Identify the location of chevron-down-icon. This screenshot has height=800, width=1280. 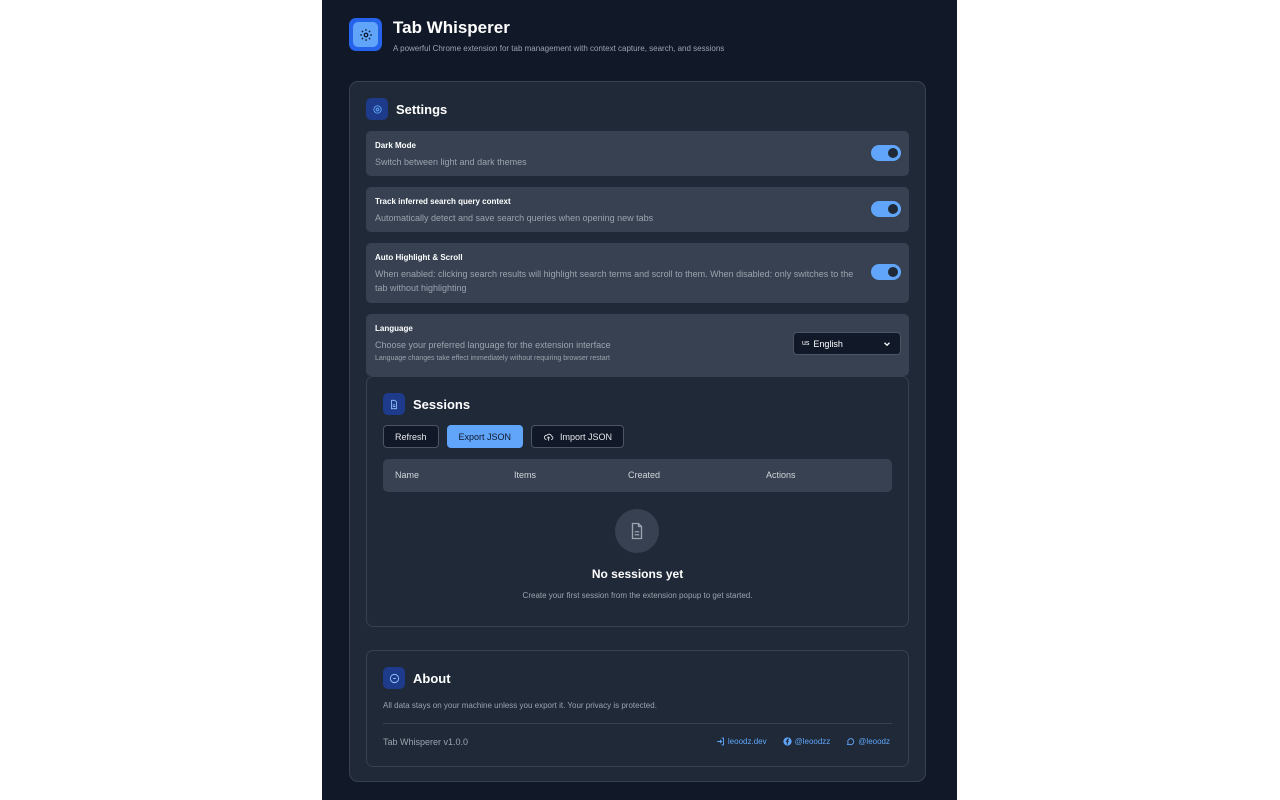
(887, 343).